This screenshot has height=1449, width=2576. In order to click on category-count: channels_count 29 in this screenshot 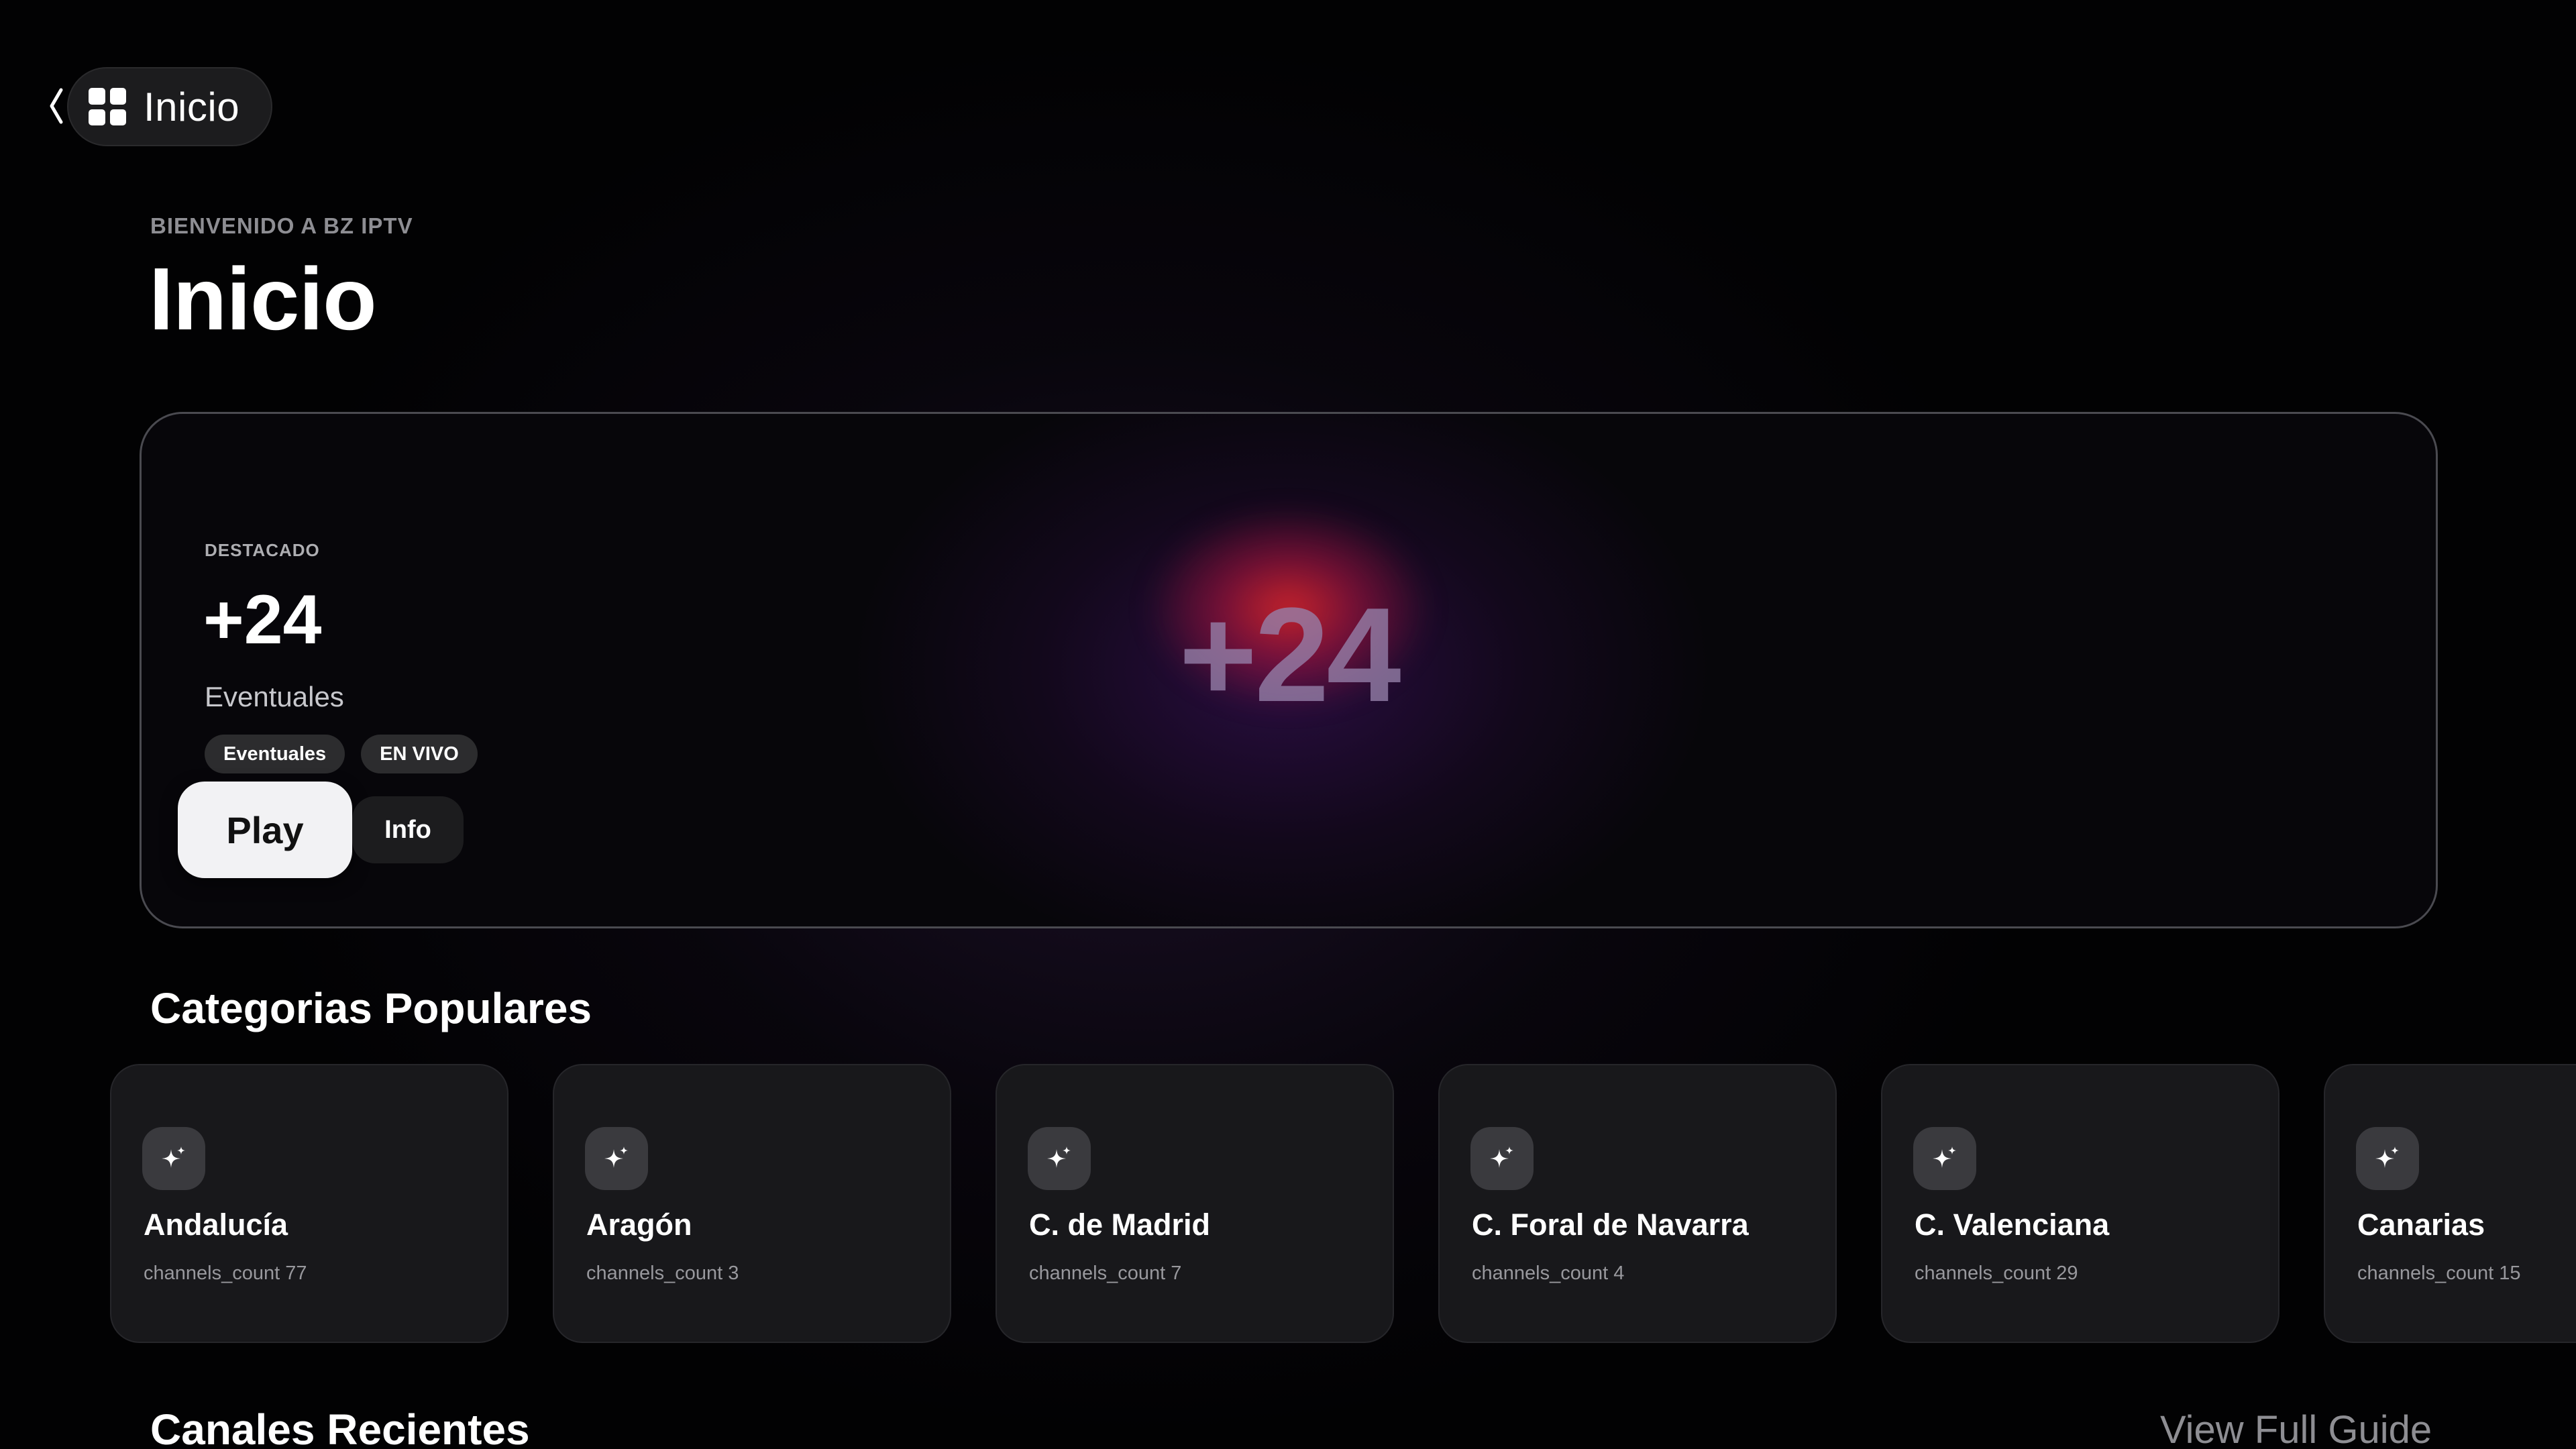, I will do `click(1996, 1273)`.